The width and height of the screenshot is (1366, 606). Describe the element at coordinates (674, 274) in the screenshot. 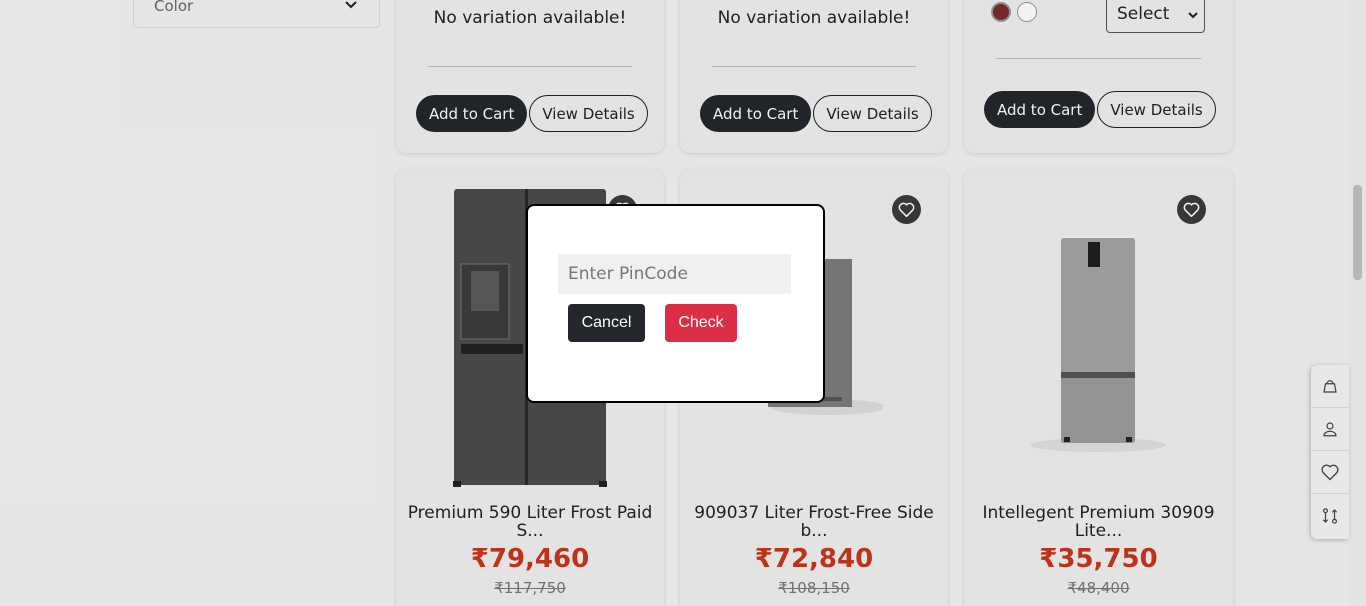

I see `pincode-input` at that location.